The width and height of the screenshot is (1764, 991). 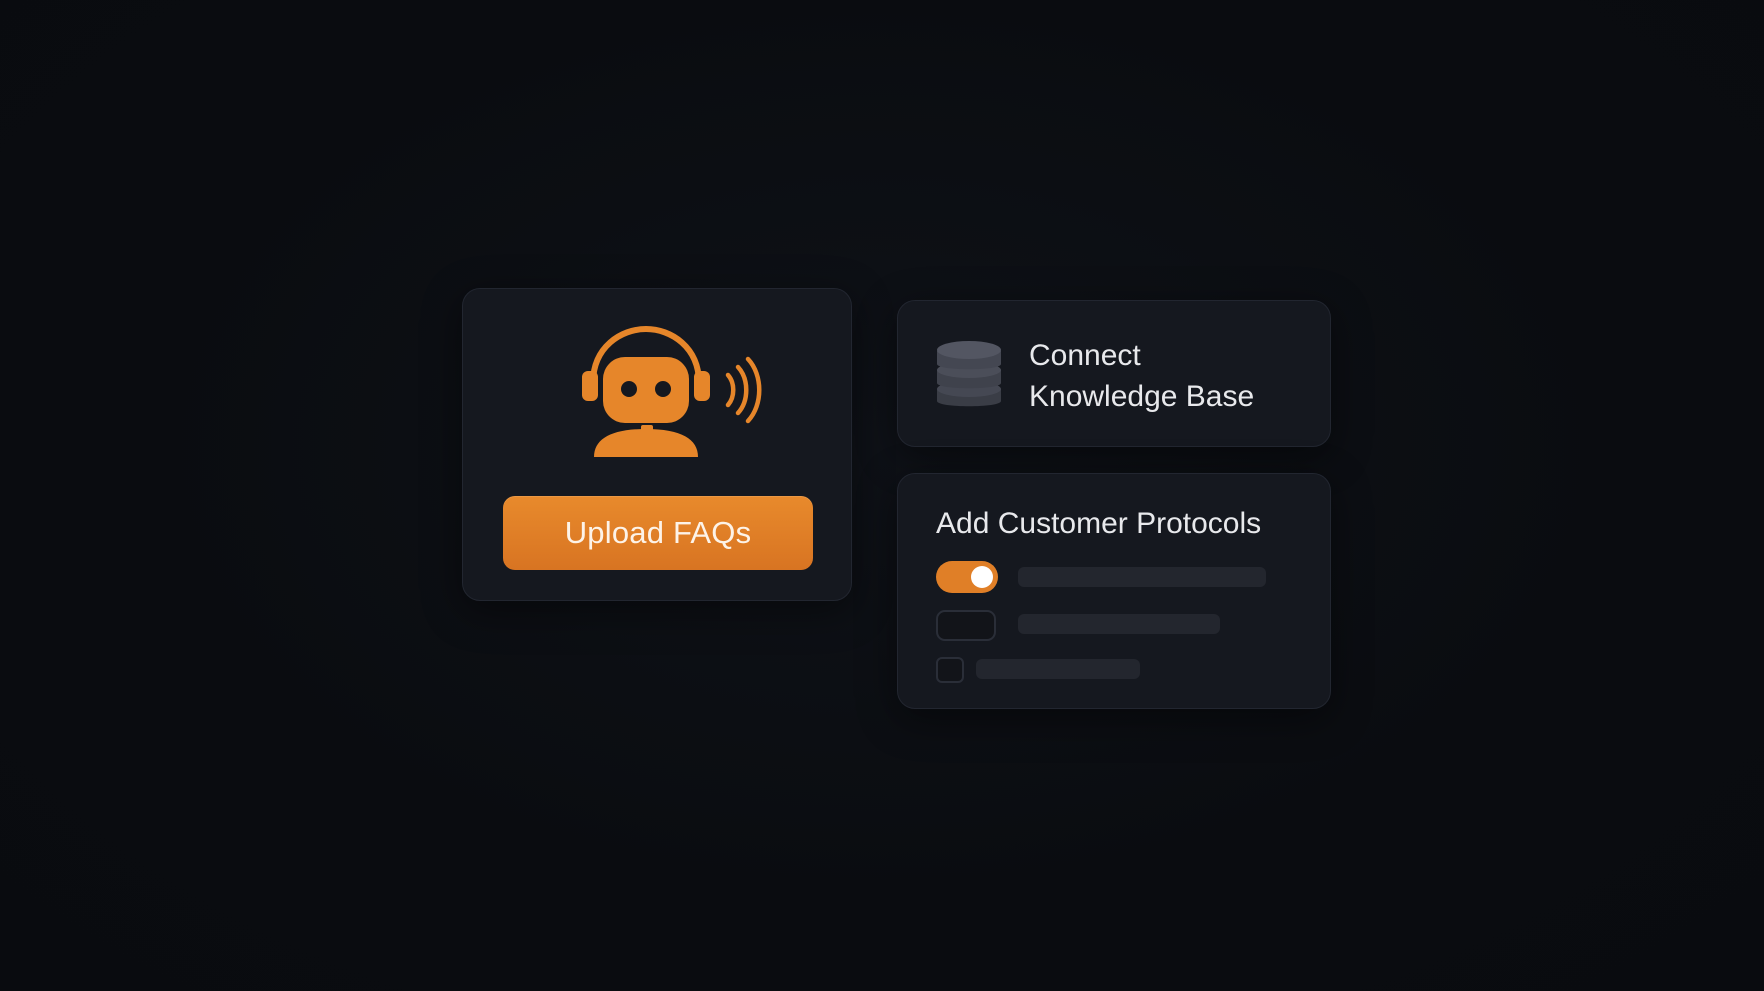 What do you see at coordinates (658, 533) in the screenshot?
I see `upload-faqs-button: Upload FAQs` at bounding box center [658, 533].